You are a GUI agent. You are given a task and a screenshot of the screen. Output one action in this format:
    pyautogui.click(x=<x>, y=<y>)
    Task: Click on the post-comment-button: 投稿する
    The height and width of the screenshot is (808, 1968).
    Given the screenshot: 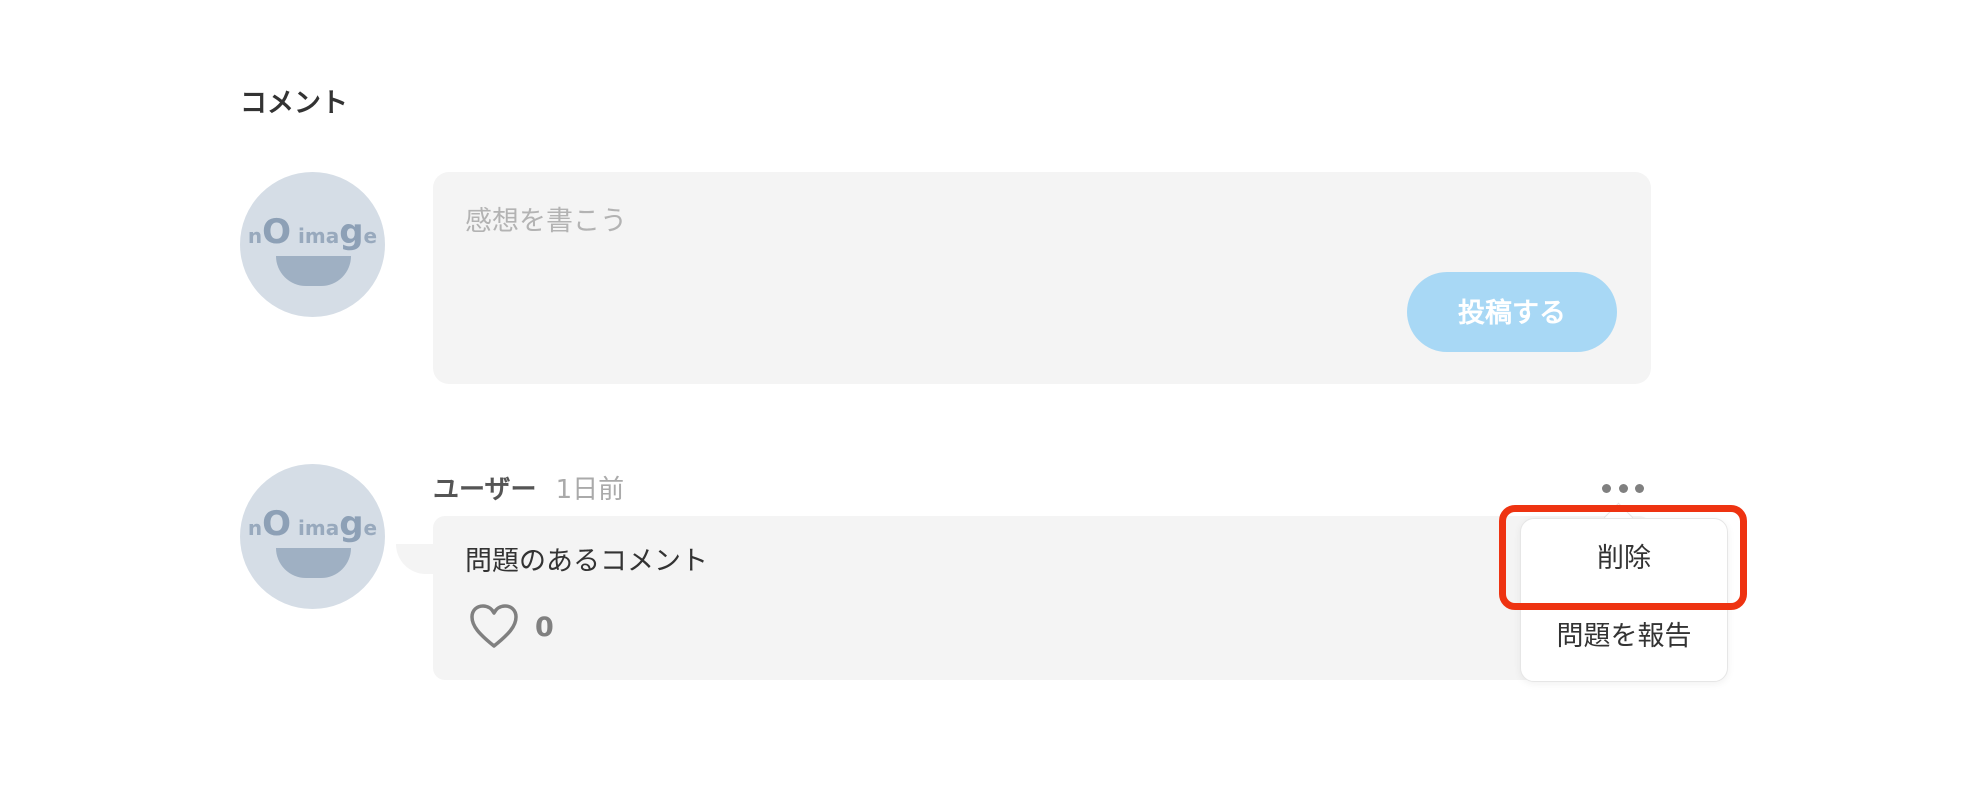 What is the action you would take?
    pyautogui.click(x=1512, y=312)
    